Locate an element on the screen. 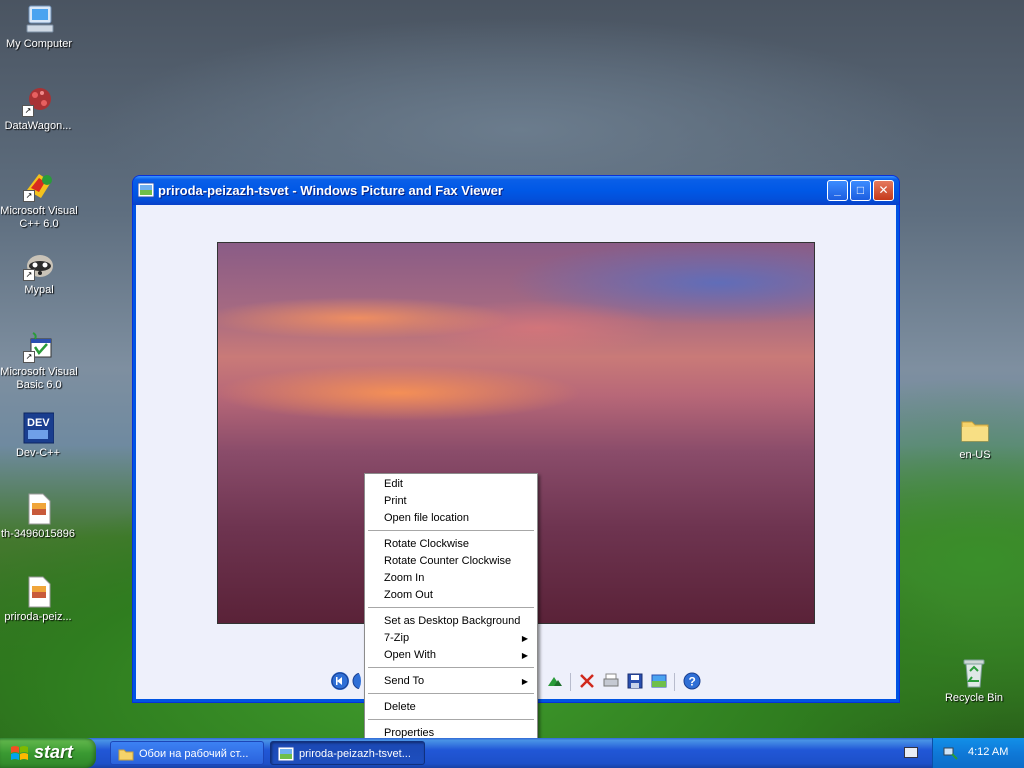  clock: 4:12 AM is located at coordinates (988, 752).